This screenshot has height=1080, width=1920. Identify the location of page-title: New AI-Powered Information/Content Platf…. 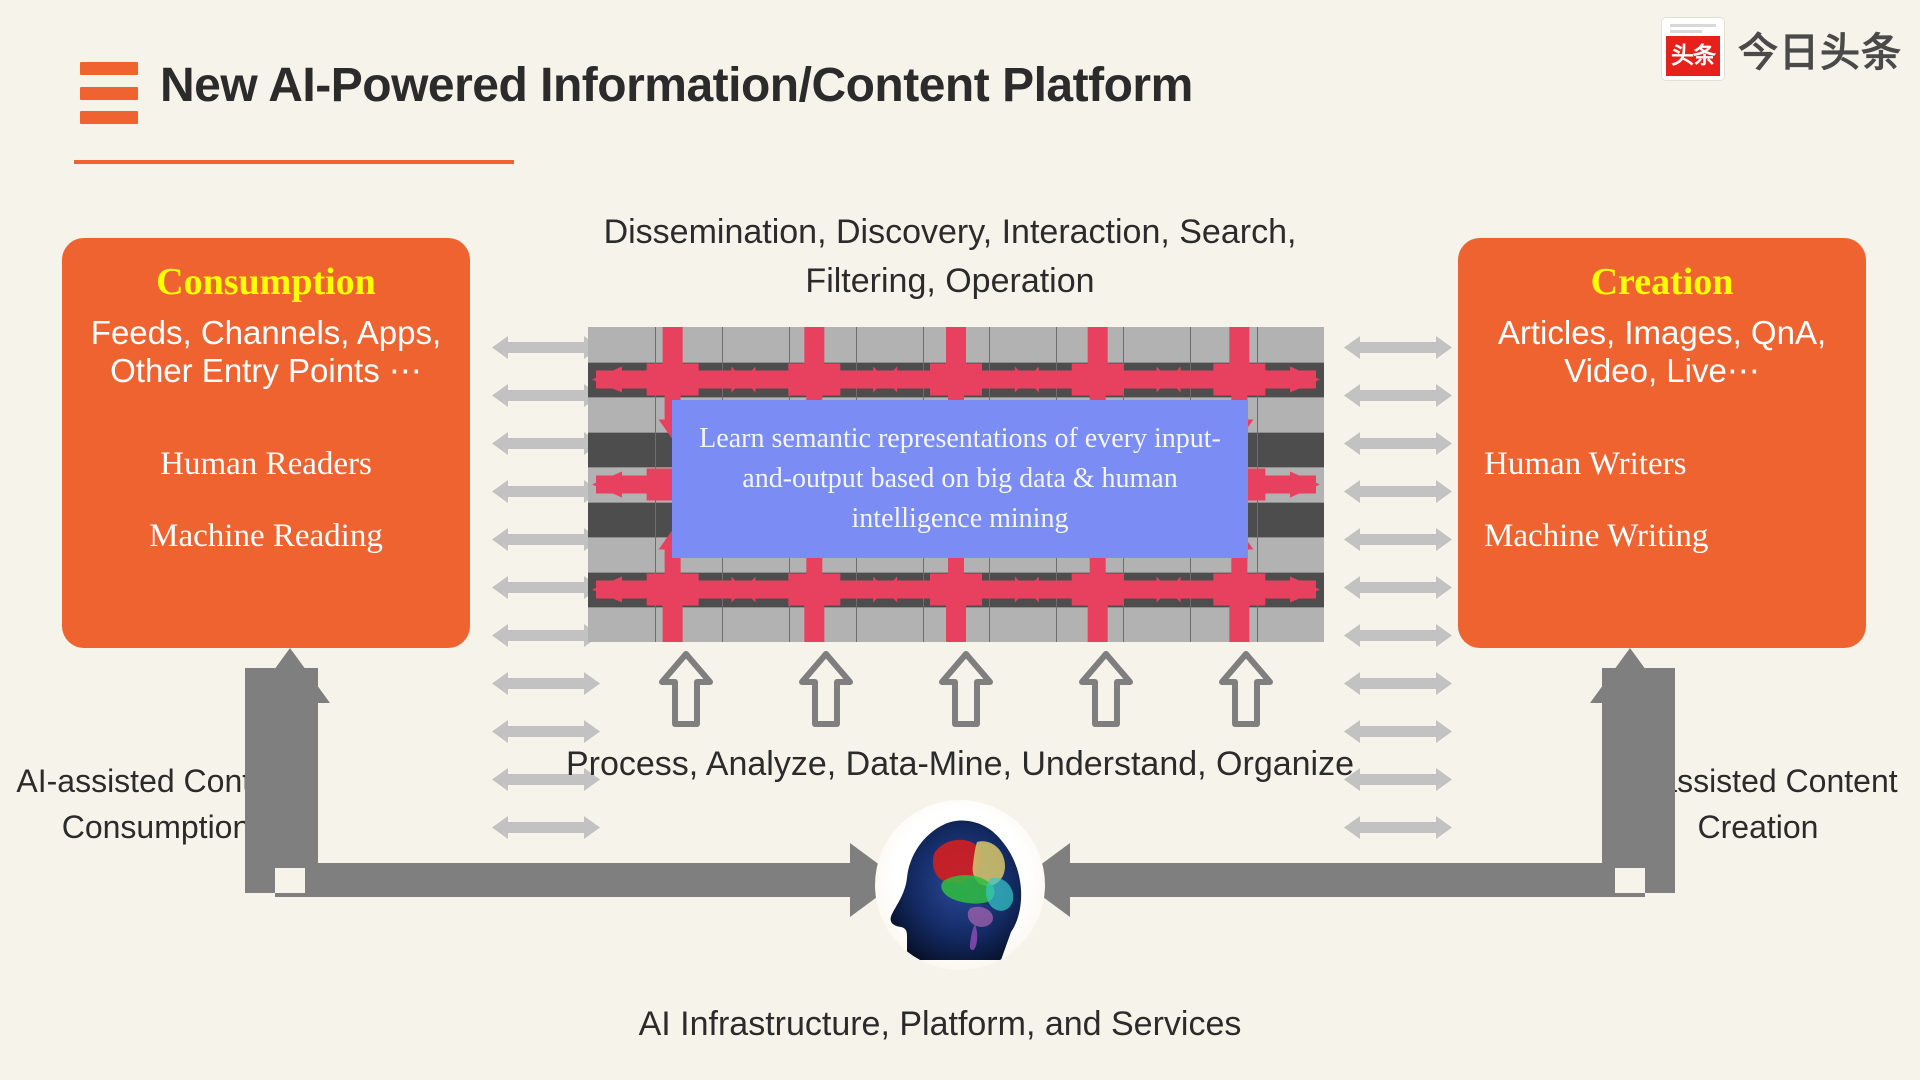
(676, 85).